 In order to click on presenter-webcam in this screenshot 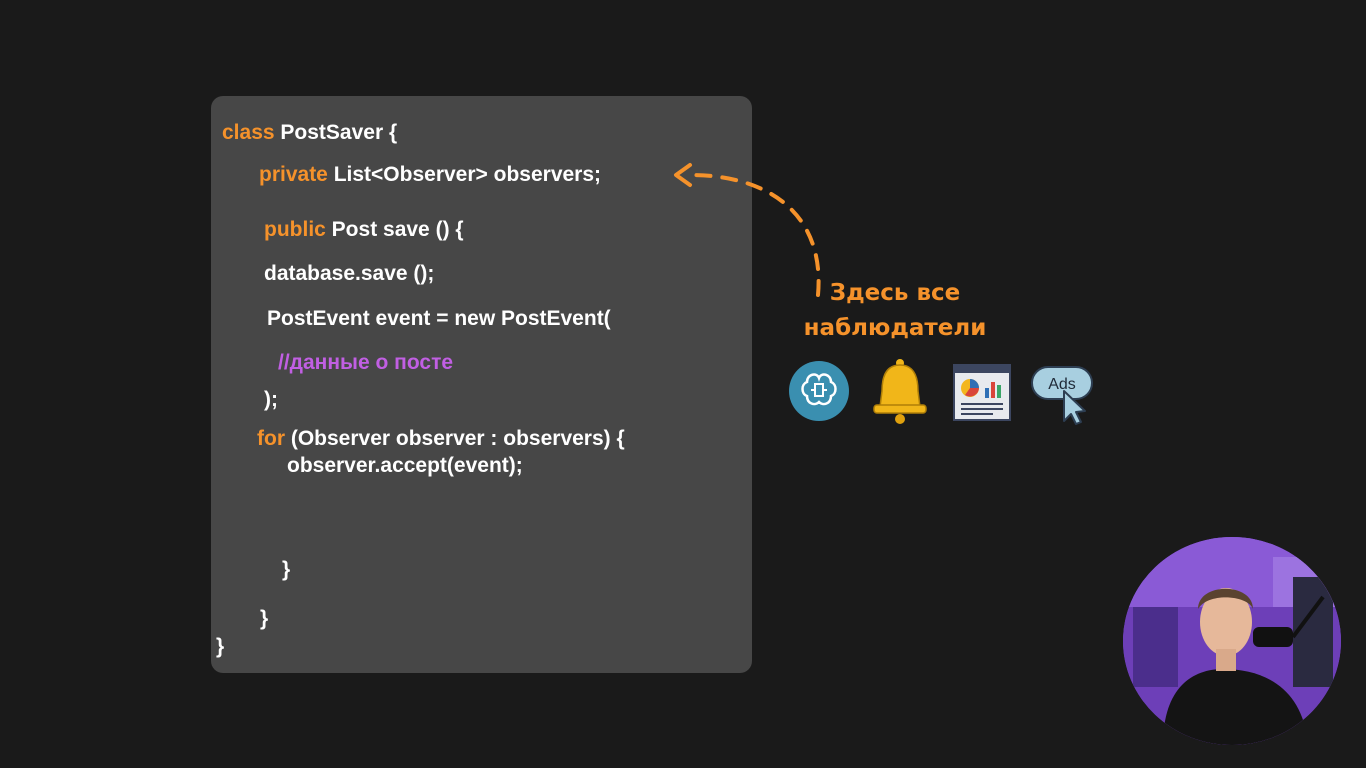, I will do `click(1232, 641)`.